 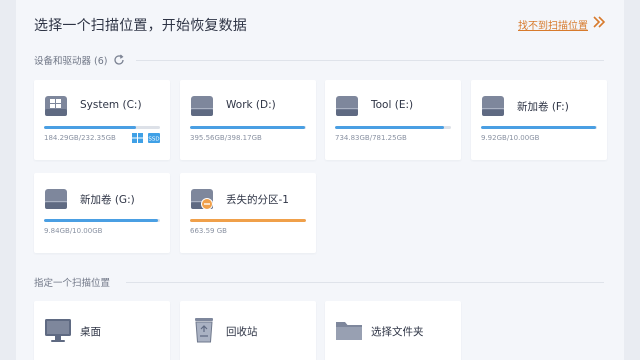 What do you see at coordinates (204, 330) in the screenshot?
I see `recycle-bin-icon` at bounding box center [204, 330].